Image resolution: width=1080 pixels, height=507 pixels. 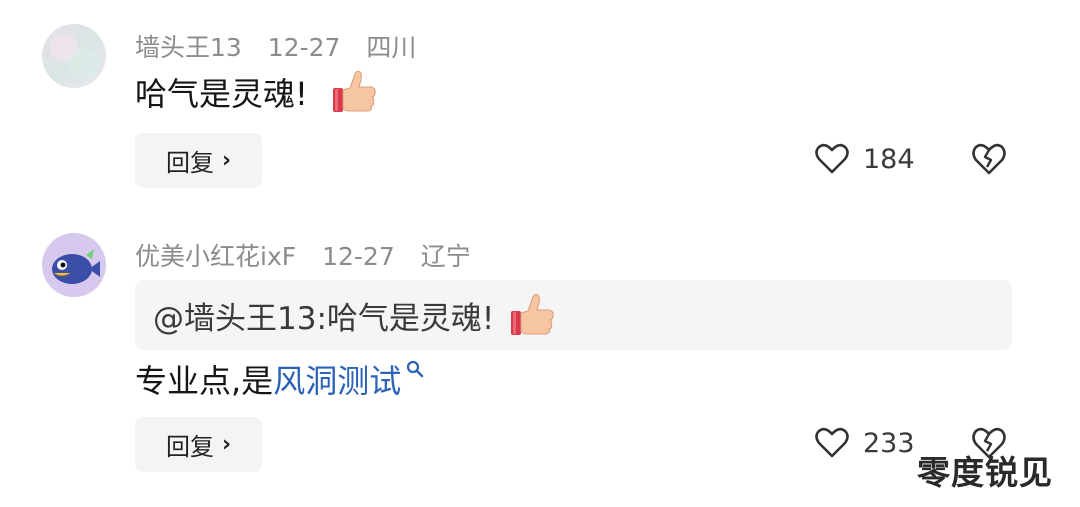 I want to click on comment-body: 哈气是灵魂!, so click(x=221, y=94).